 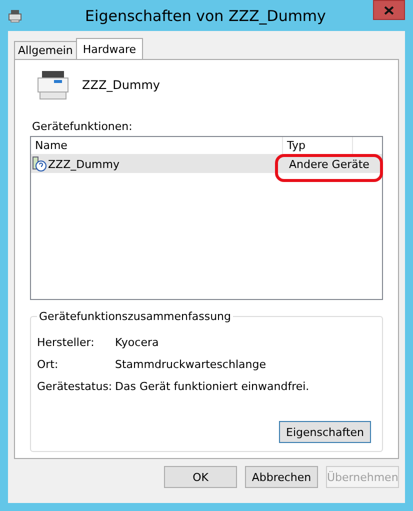 What do you see at coordinates (318, 145) in the screenshot?
I see `column-header: Typ` at bounding box center [318, 145].